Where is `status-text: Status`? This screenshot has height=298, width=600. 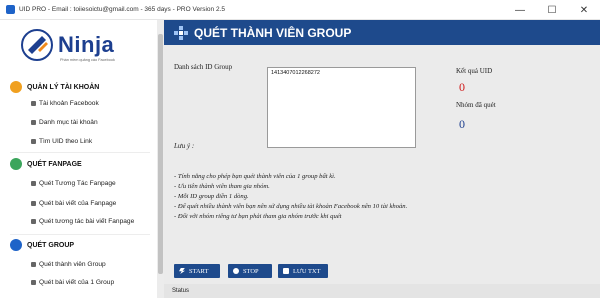 status-text: Status is located at coordinates (181, 291).